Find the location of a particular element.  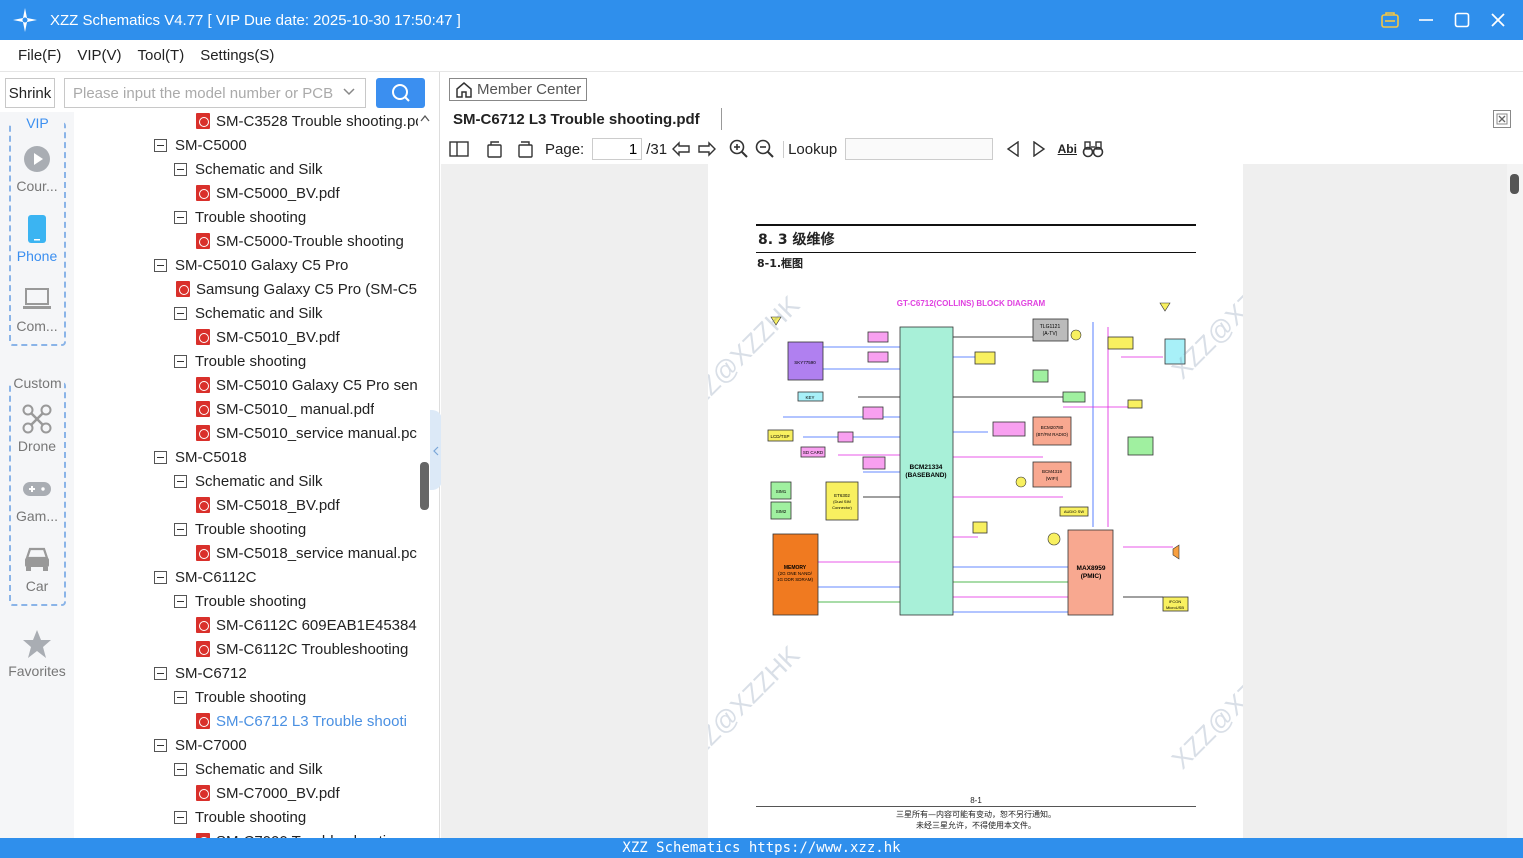

tab-document: SM-C6712 L3 Trouble shooting.pdf is located at coordinates (576, 119).